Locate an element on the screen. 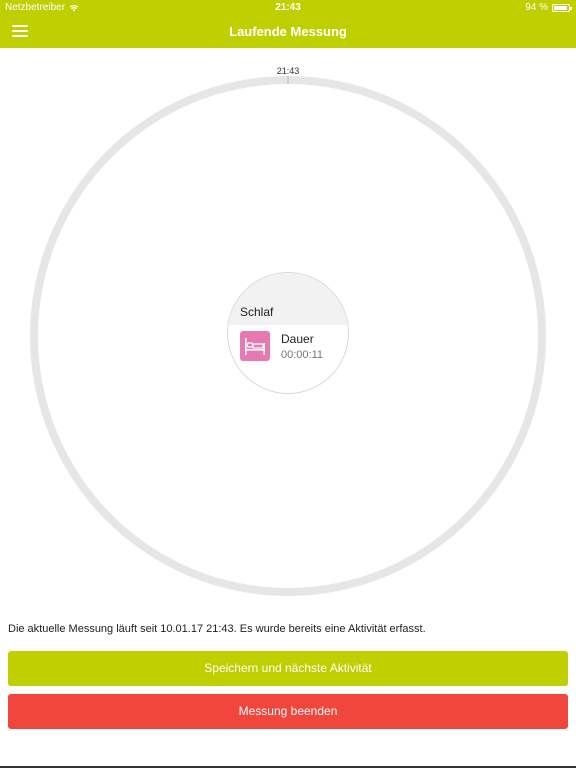  battery-icon is located at coordinates (562, 7).